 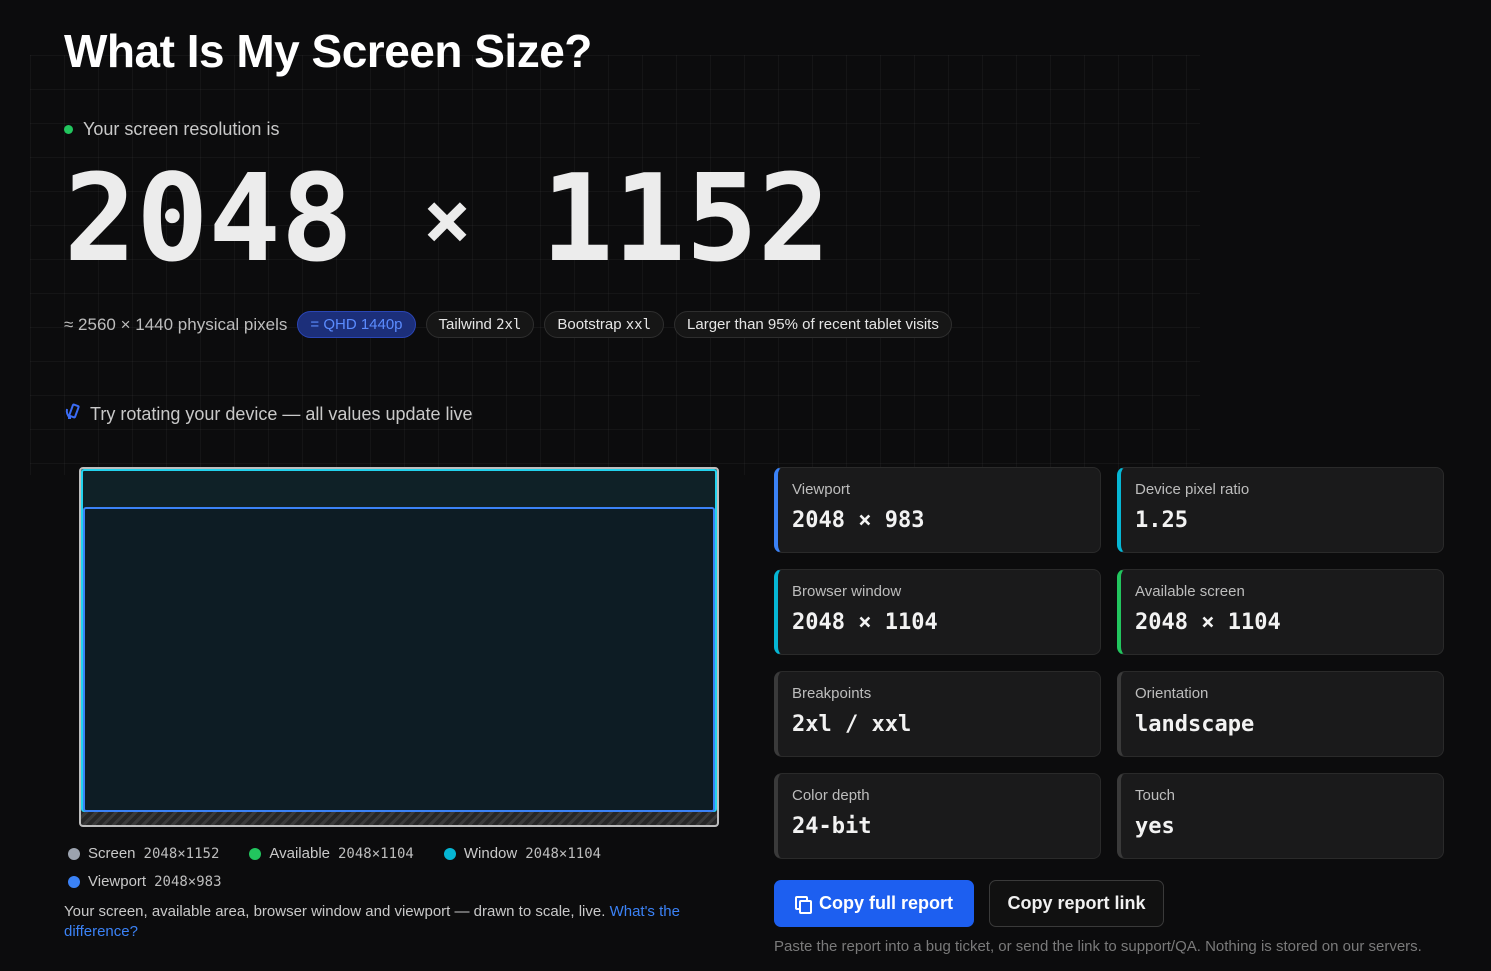 What do you see at coordinates (937, 510) in the screenshot?
I see `card-viewport: Viewport 2048 × 983` at bounding box center [937, 510].